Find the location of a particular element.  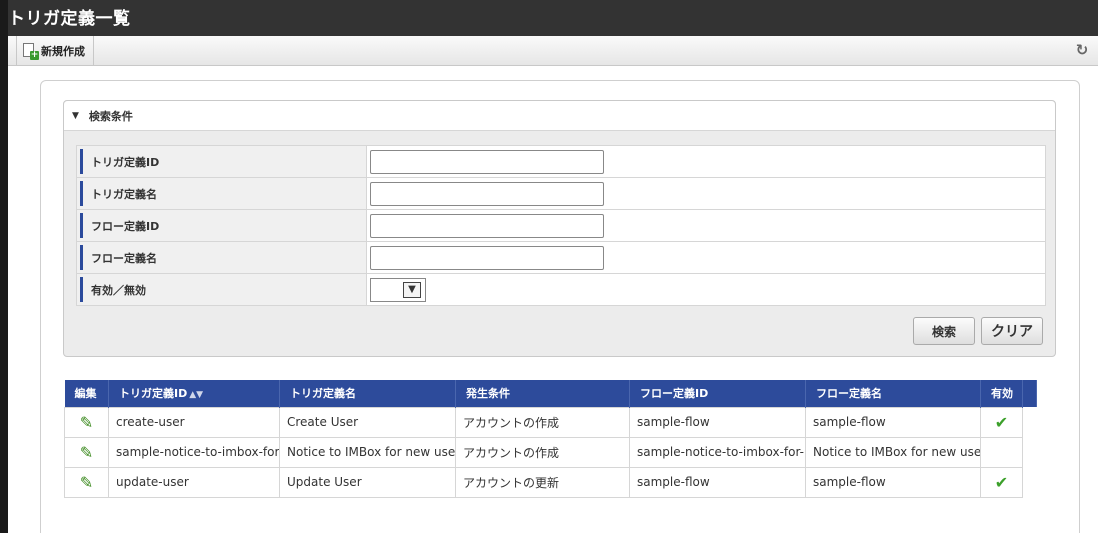

row-flow-id: sample-notice-to-imbox-for-new-user is located at coordinates (717, 452).